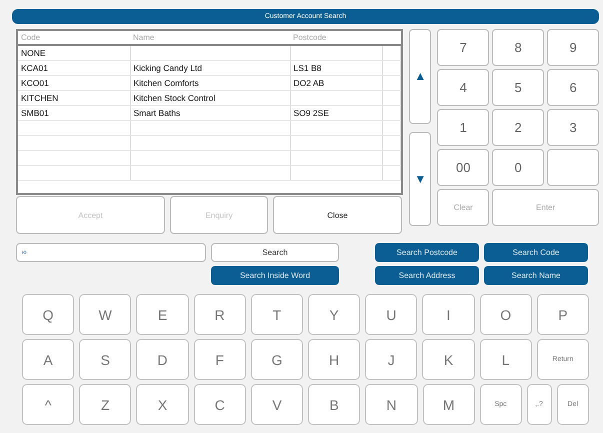 This screenshot has height=433, width=603. What do you see at coordinates (573, 87) in the screenshot?
I see `number-key: 6` at bounding box center [573, 87].